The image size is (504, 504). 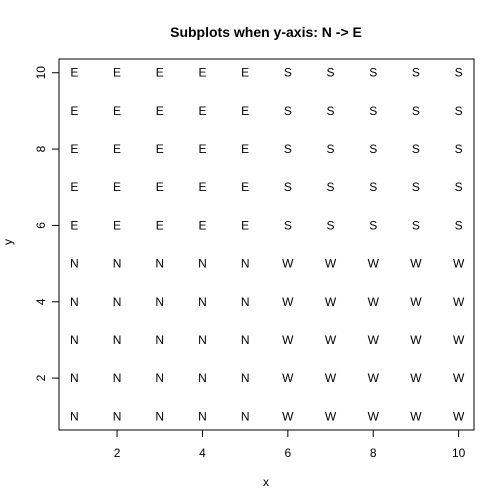 What do you see at coordinates (117, 453) in the screenshot?
I see `x-tick-label: 2` at bounding box center [117, 453].